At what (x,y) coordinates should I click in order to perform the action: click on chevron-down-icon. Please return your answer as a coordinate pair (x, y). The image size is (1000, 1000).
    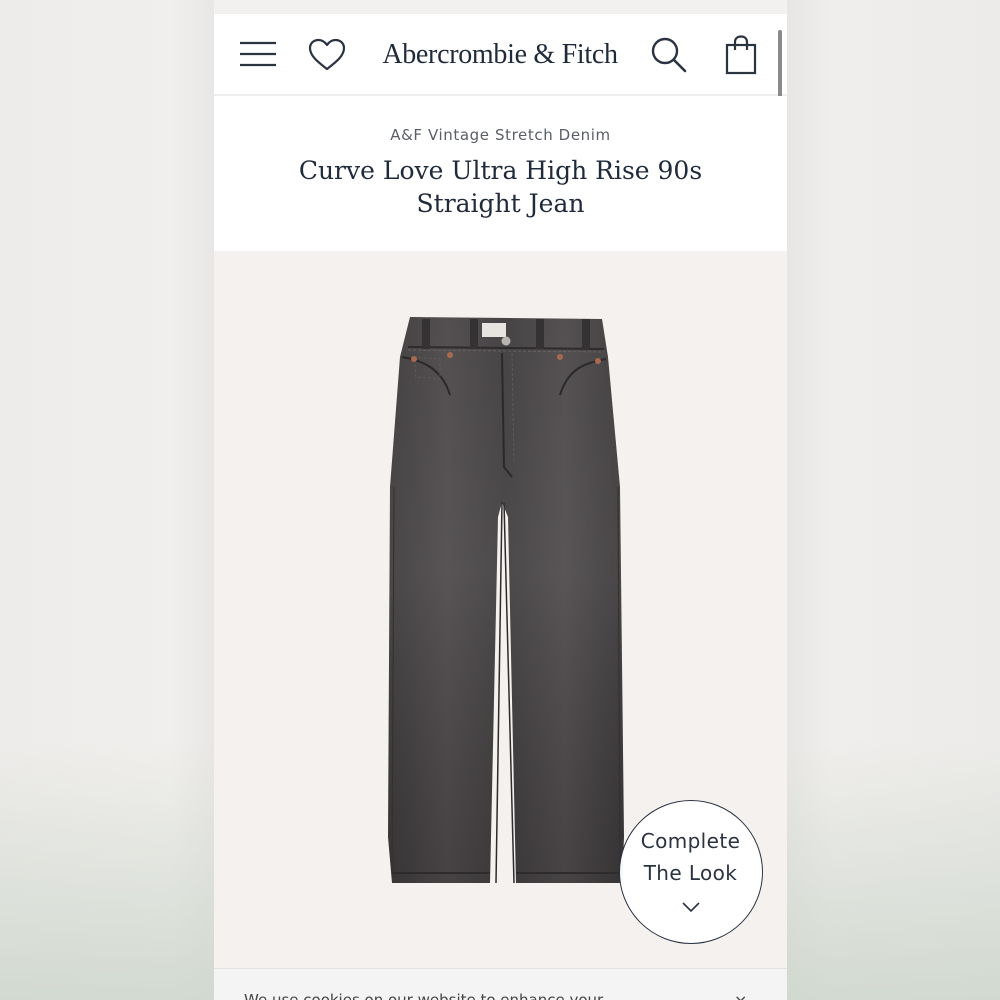
    Looking at the image, I should click on (691, 907).